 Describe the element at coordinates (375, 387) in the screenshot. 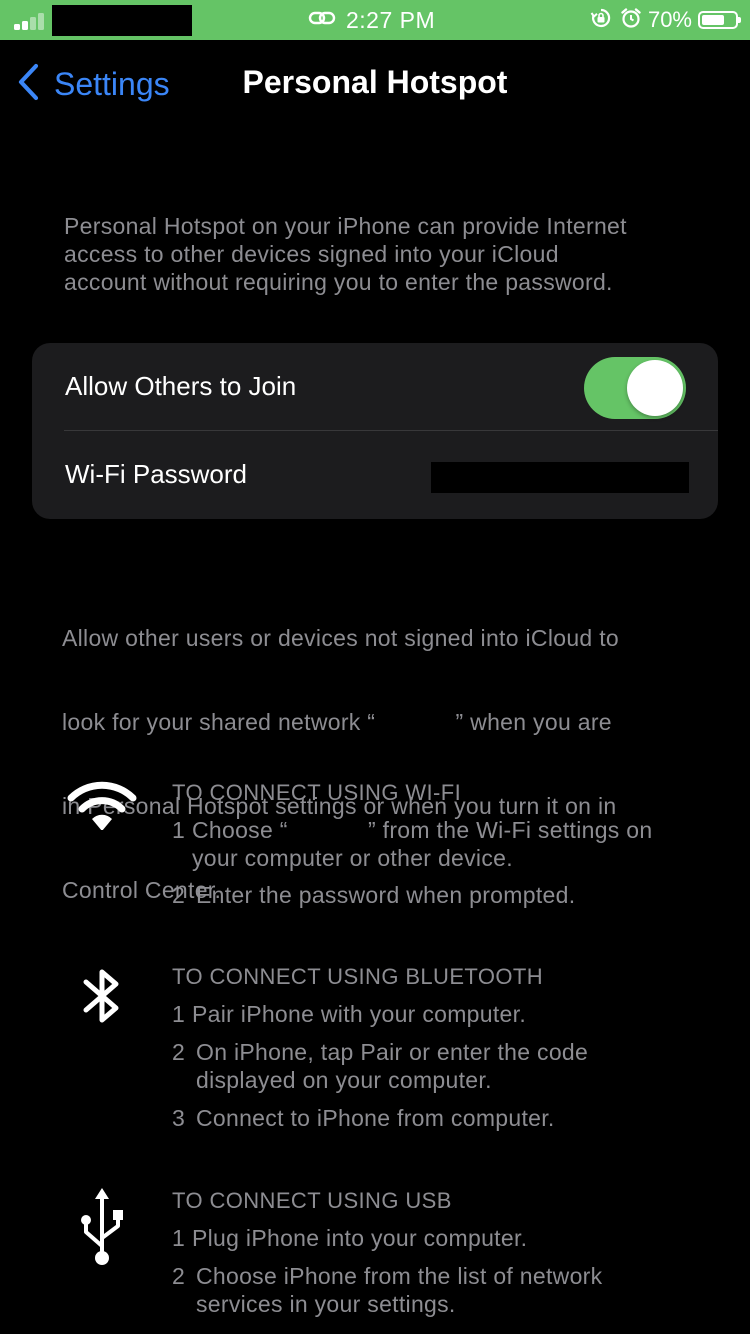

I see `allow-others-row: Allow Others to Join` at that location.